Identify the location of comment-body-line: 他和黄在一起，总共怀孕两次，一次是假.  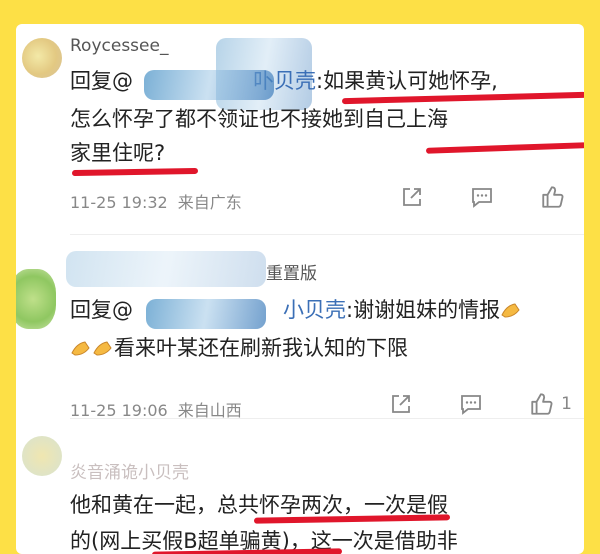
(259, 505).